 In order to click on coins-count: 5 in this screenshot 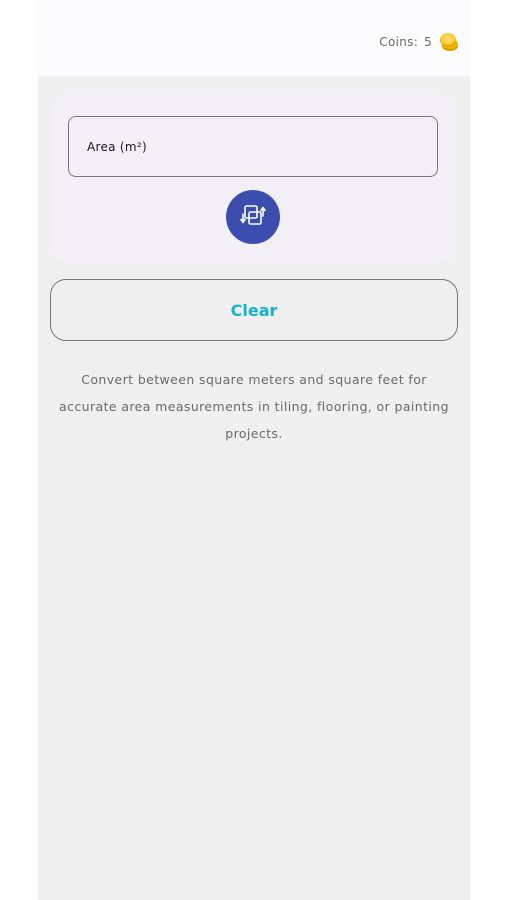, I will do `click(428, 42)`.